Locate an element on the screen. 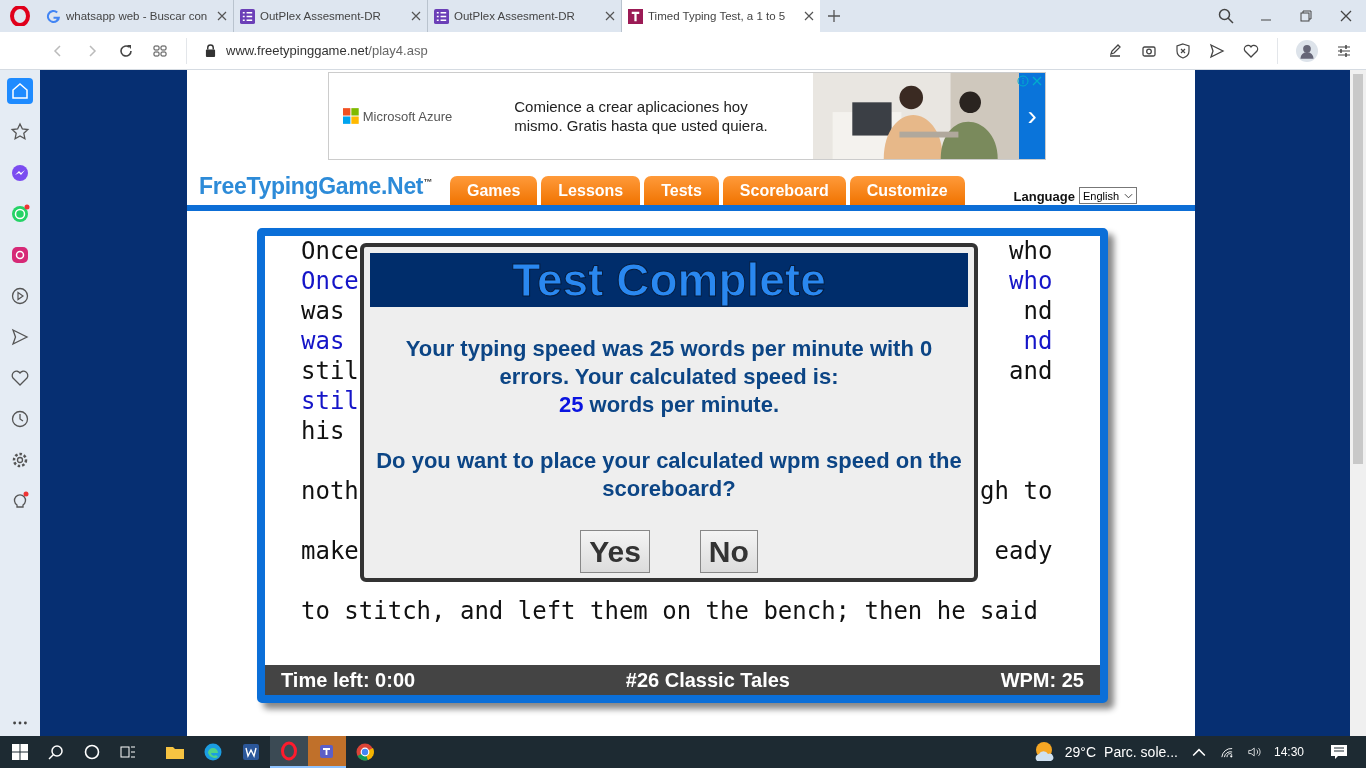  new-tab-icon is located at coordinates (834, 16).